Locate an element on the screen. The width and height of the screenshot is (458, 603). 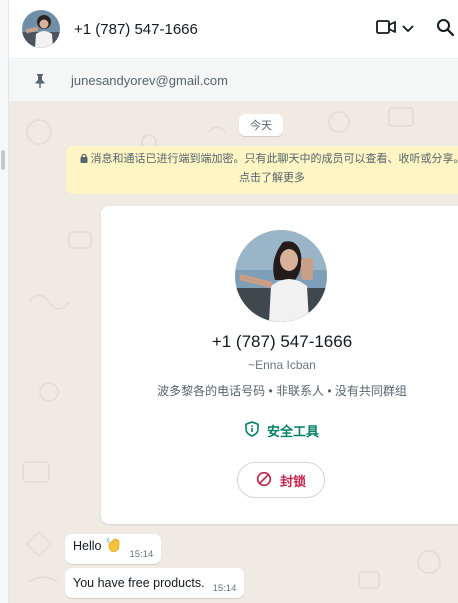
contact-push-name: ~Enna Icban is located at coordinates (282, 365).